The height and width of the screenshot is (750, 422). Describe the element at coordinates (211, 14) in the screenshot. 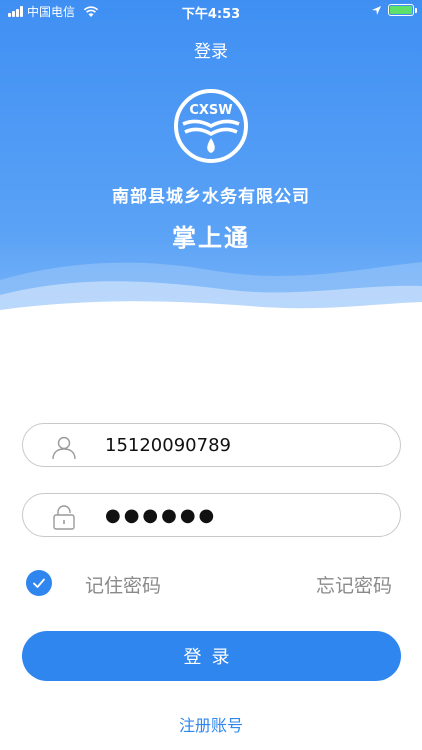

I see `status-time: 下午4:53` at that location.